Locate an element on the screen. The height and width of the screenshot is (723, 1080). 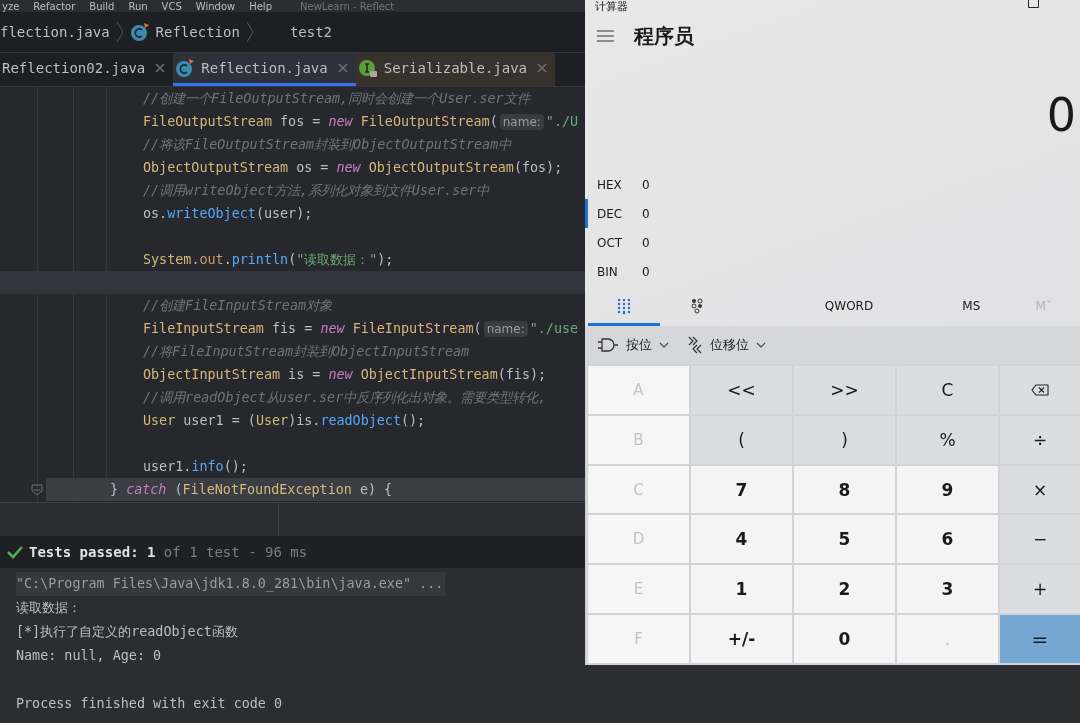
file-tab: Reflection.java is located at coordinates (264, 69).